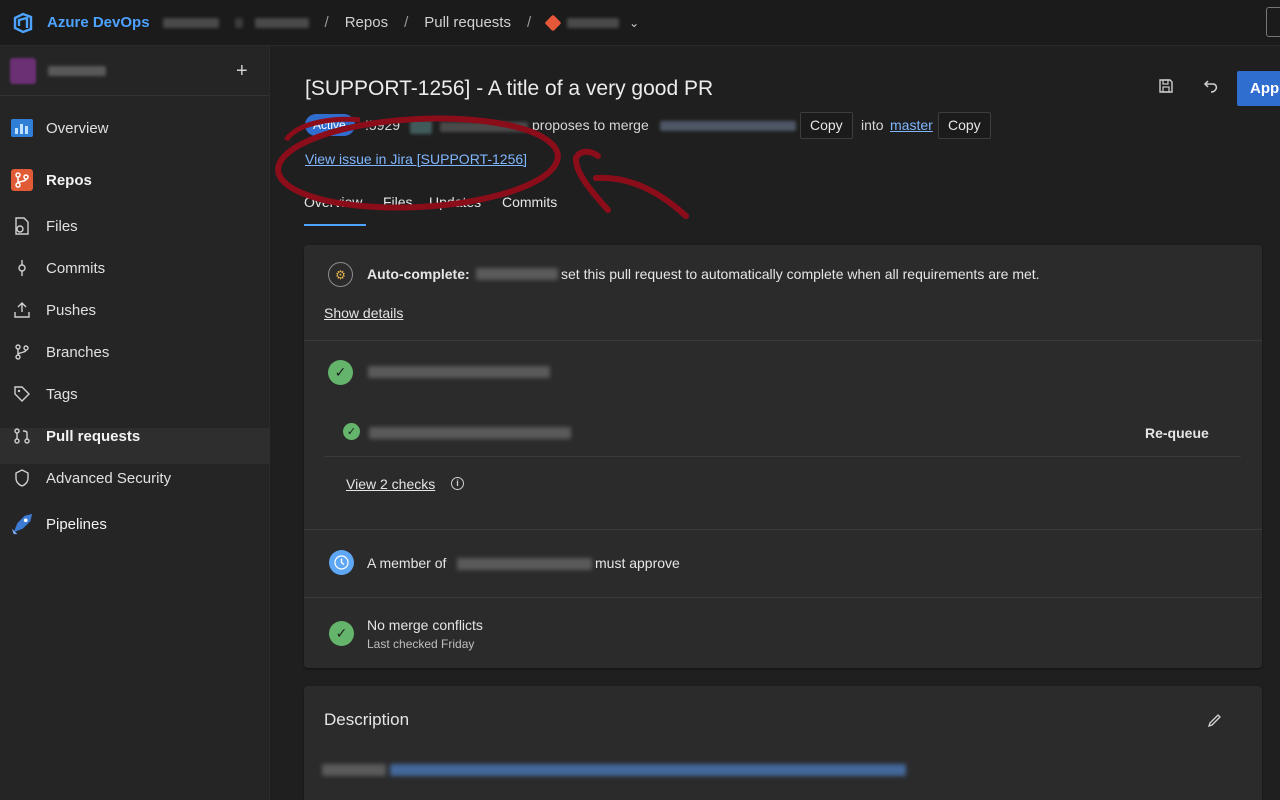 The image size is (1280, 800). What do you see at coordinates (590, 125) in the screenshot?
I see `proposes-text: proposes to merge` at bounding box center [590, 125].